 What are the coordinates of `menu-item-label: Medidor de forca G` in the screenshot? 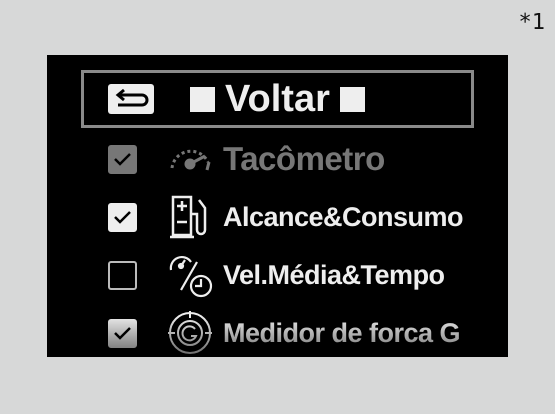 It's located at (341, 333).